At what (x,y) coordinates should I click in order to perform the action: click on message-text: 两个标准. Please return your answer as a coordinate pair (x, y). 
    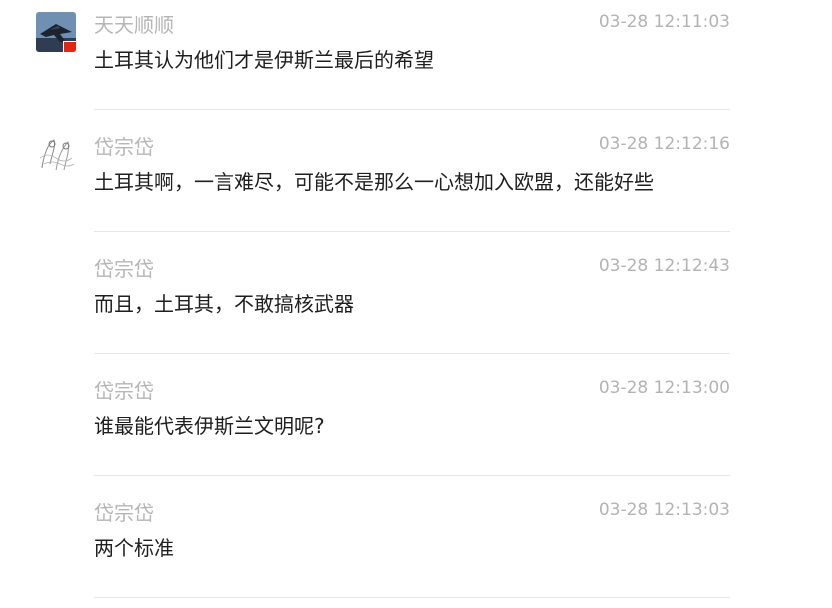
    Looking at the image, I should click on (134, 548).